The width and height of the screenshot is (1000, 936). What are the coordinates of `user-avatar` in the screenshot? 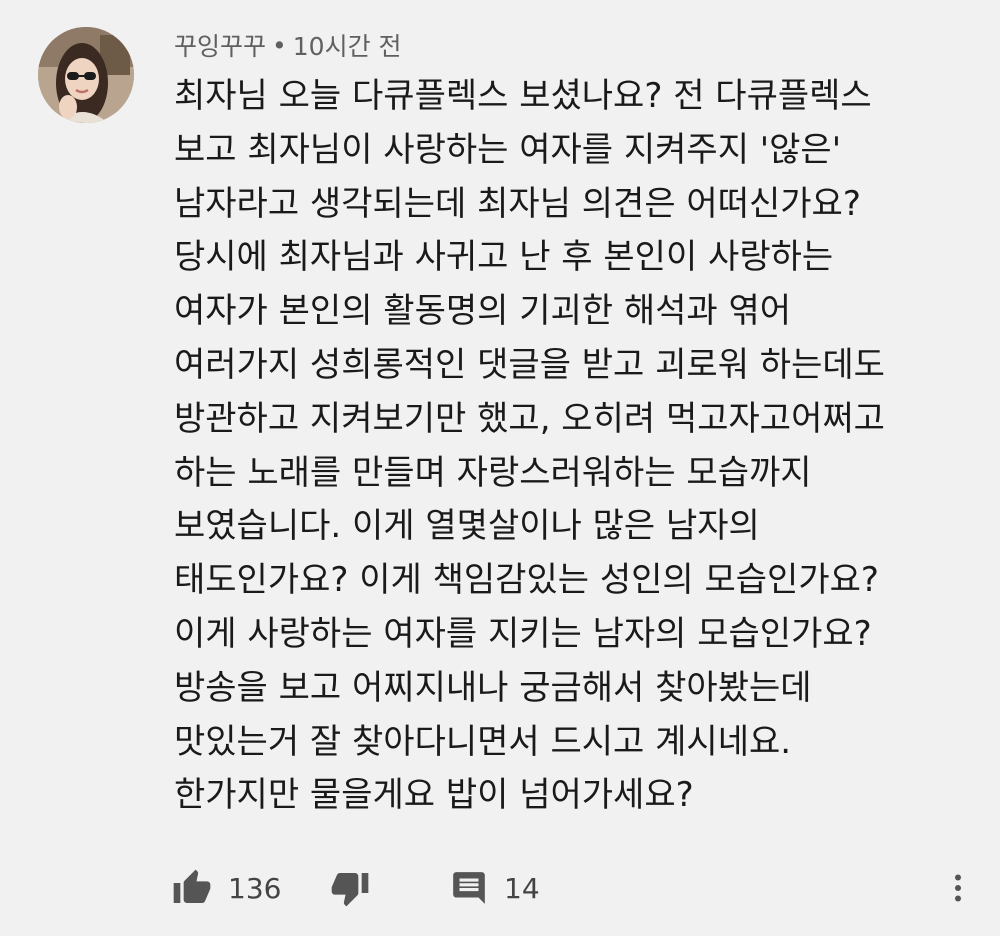 It's located at (86, 75).